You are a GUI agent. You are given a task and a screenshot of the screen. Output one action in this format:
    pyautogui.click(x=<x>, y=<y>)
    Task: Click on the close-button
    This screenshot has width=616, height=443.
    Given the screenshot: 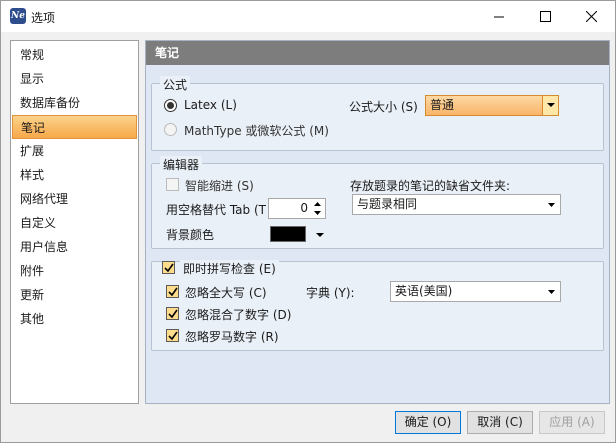 What is the action you would take?
    pyautogui.click(x=592, y=16)
    